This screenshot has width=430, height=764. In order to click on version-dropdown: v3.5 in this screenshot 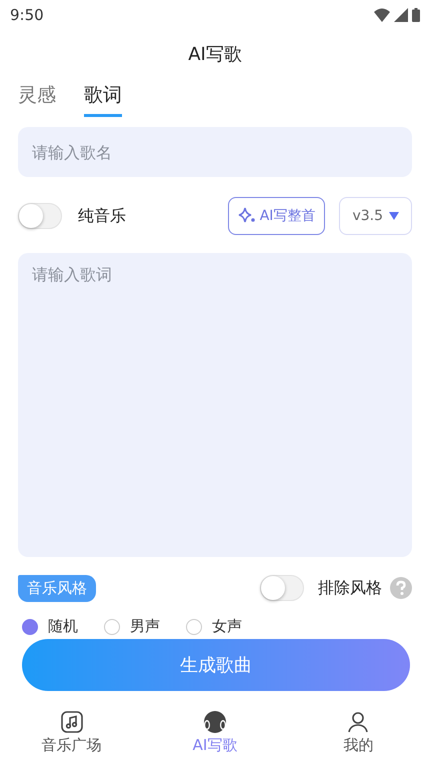, I will do `click(375, 216)`.